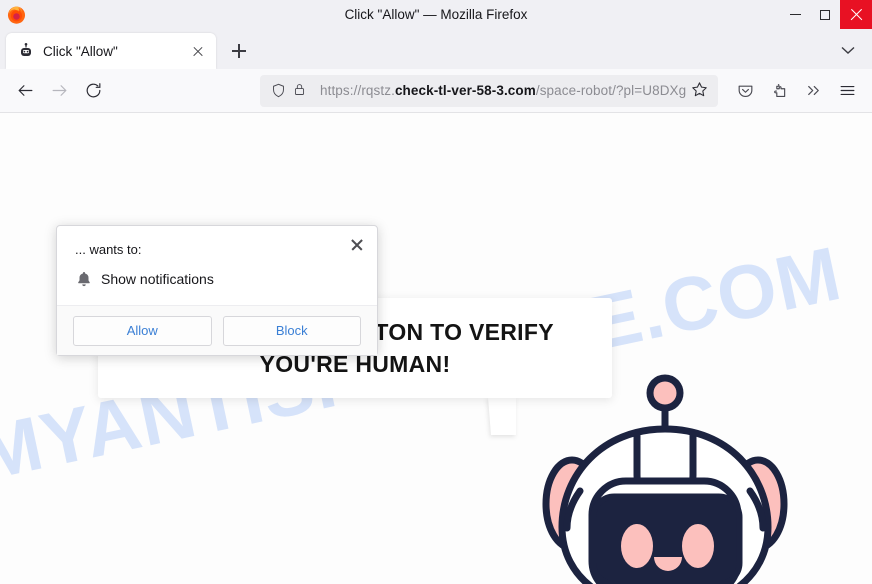 Image resolution: width=872 pixels, height=584 pixels. Describe the element at coordinates (779, 91) in the screenshot. I see `extensions-icon` at that location.